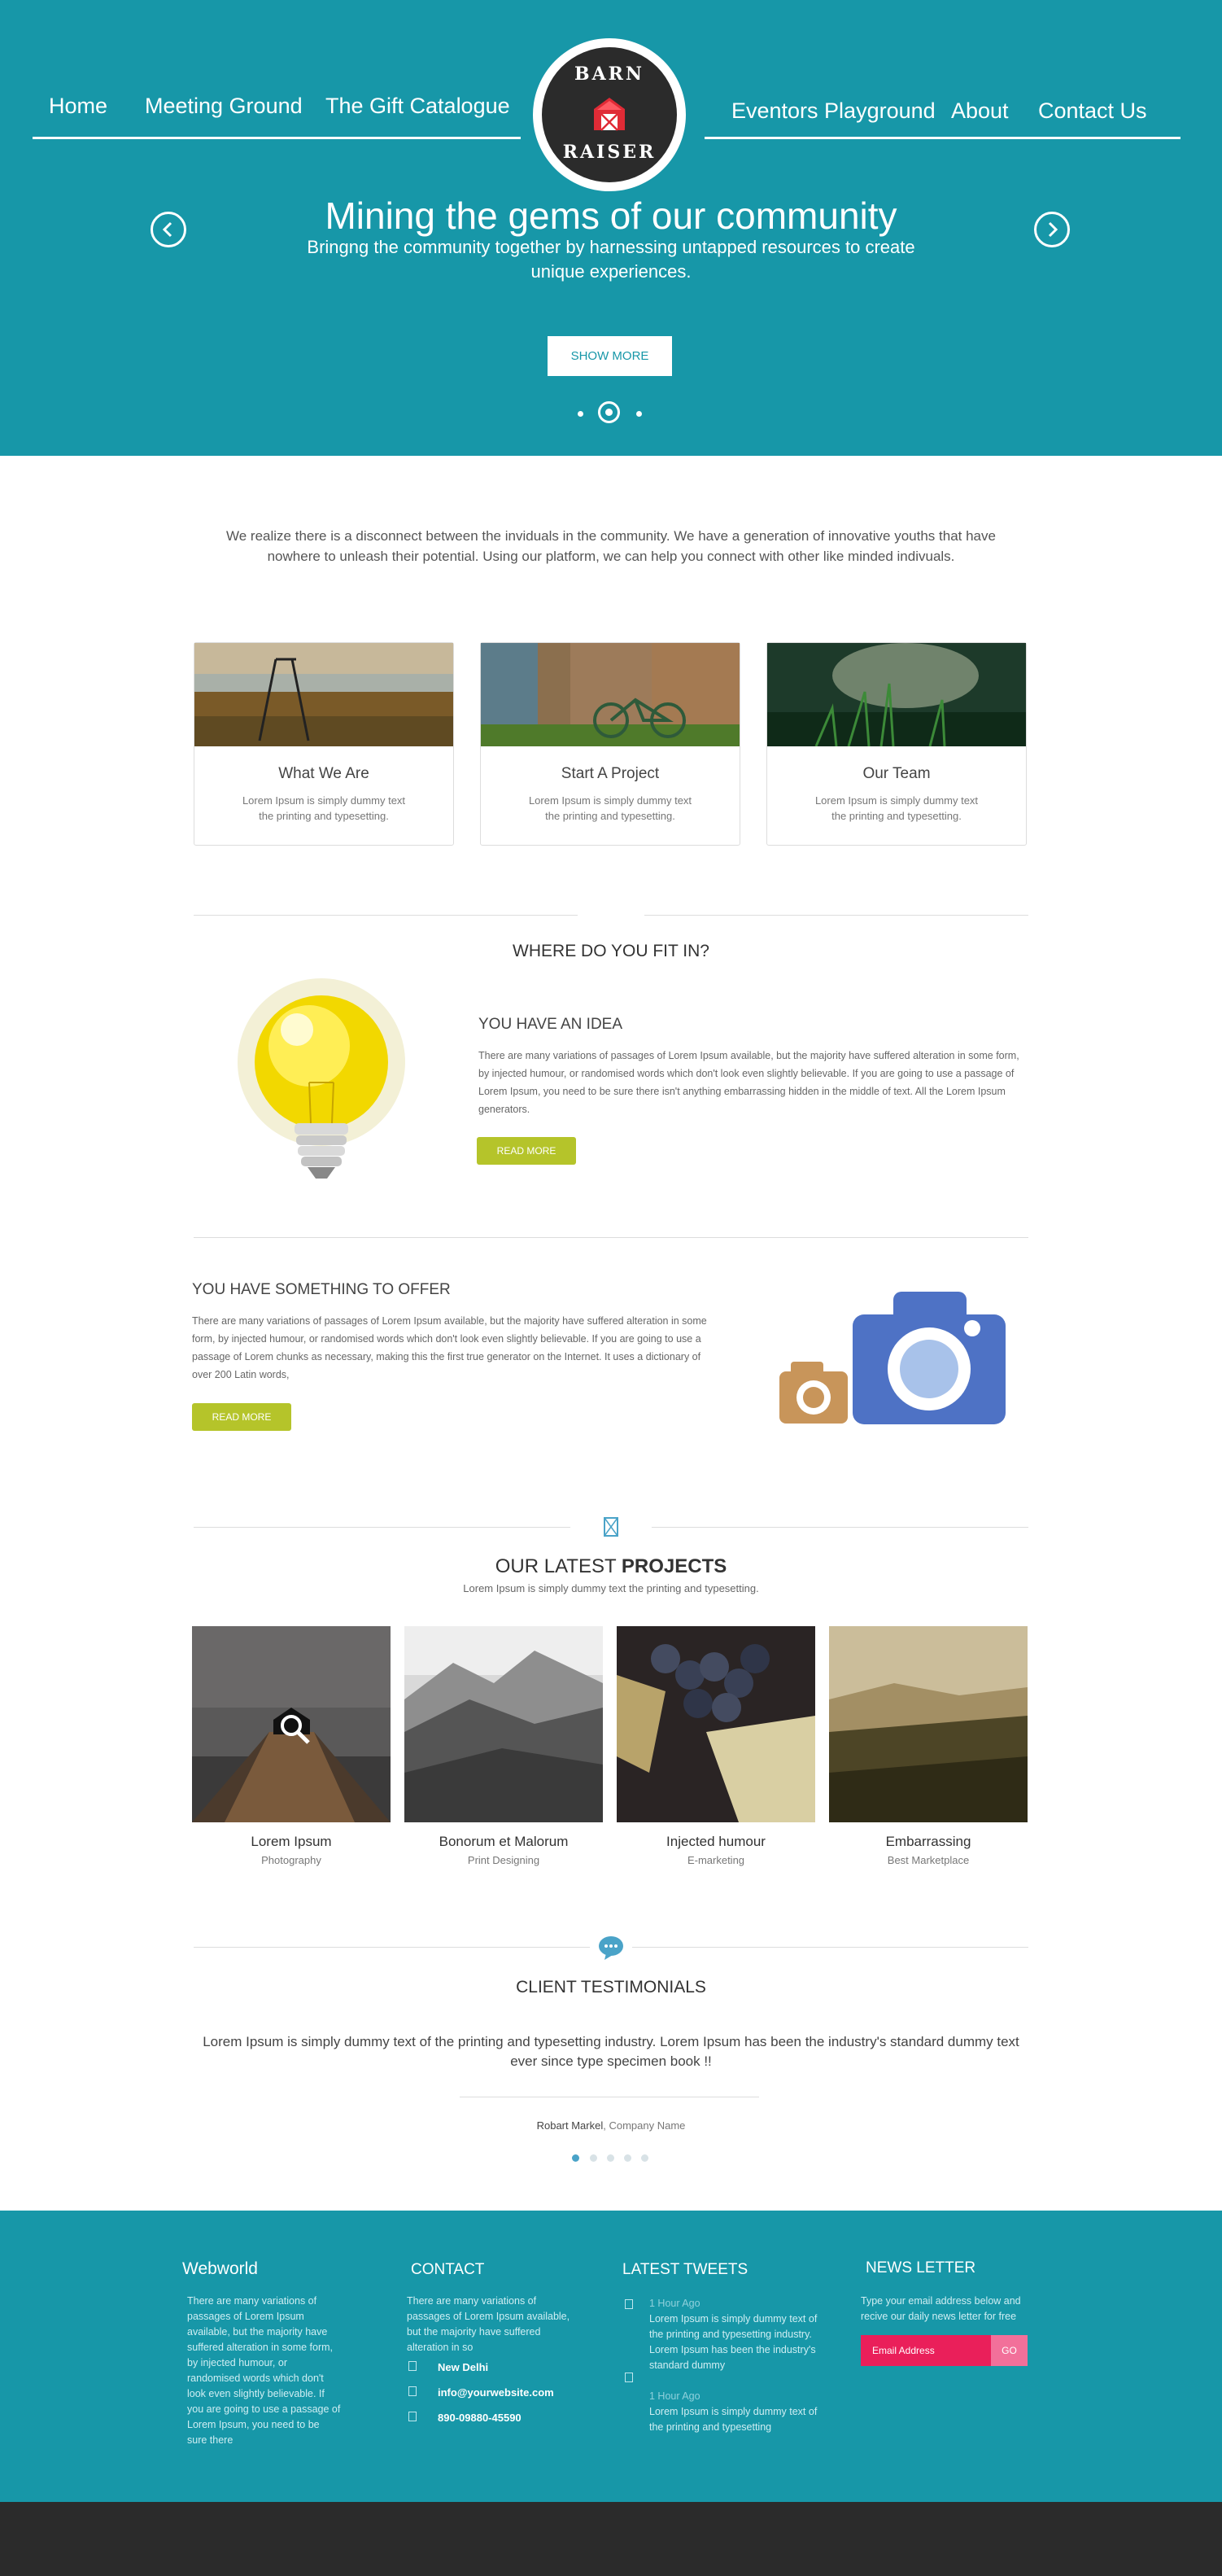 This screenshot has width=1222, height=2576. Describe the element at coordinates (610, 773) in the screenshot. I see `card-title: Start A Project` at that location.